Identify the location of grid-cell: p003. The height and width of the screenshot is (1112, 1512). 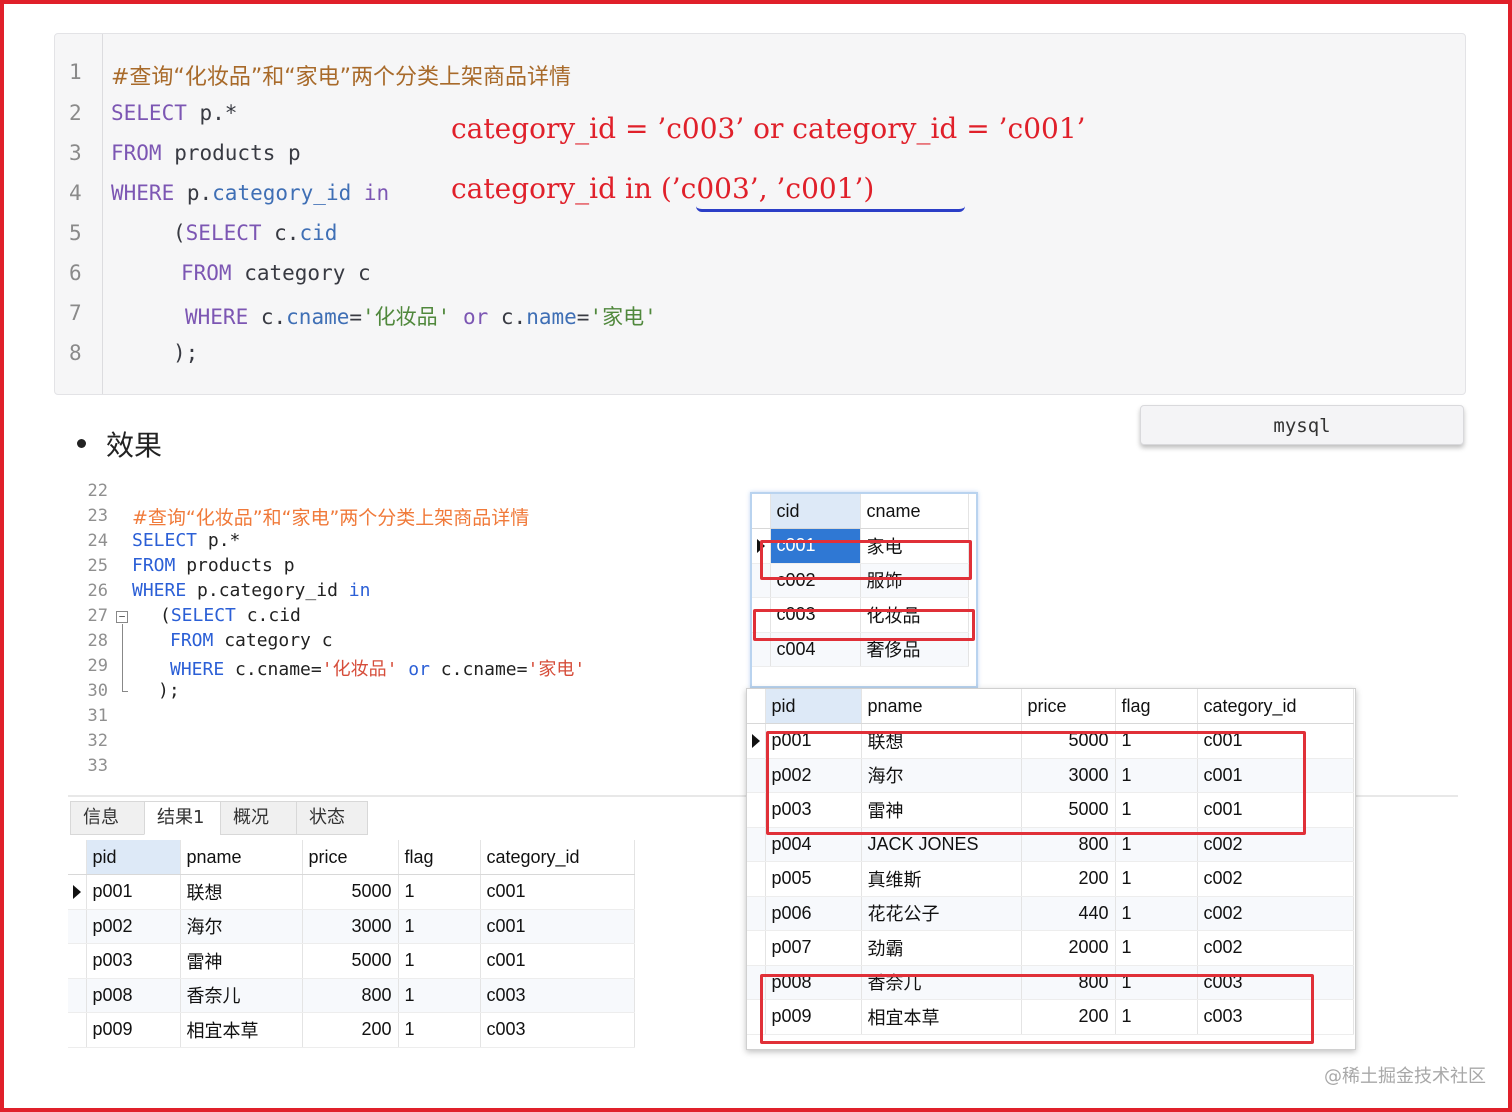
(133, 961).